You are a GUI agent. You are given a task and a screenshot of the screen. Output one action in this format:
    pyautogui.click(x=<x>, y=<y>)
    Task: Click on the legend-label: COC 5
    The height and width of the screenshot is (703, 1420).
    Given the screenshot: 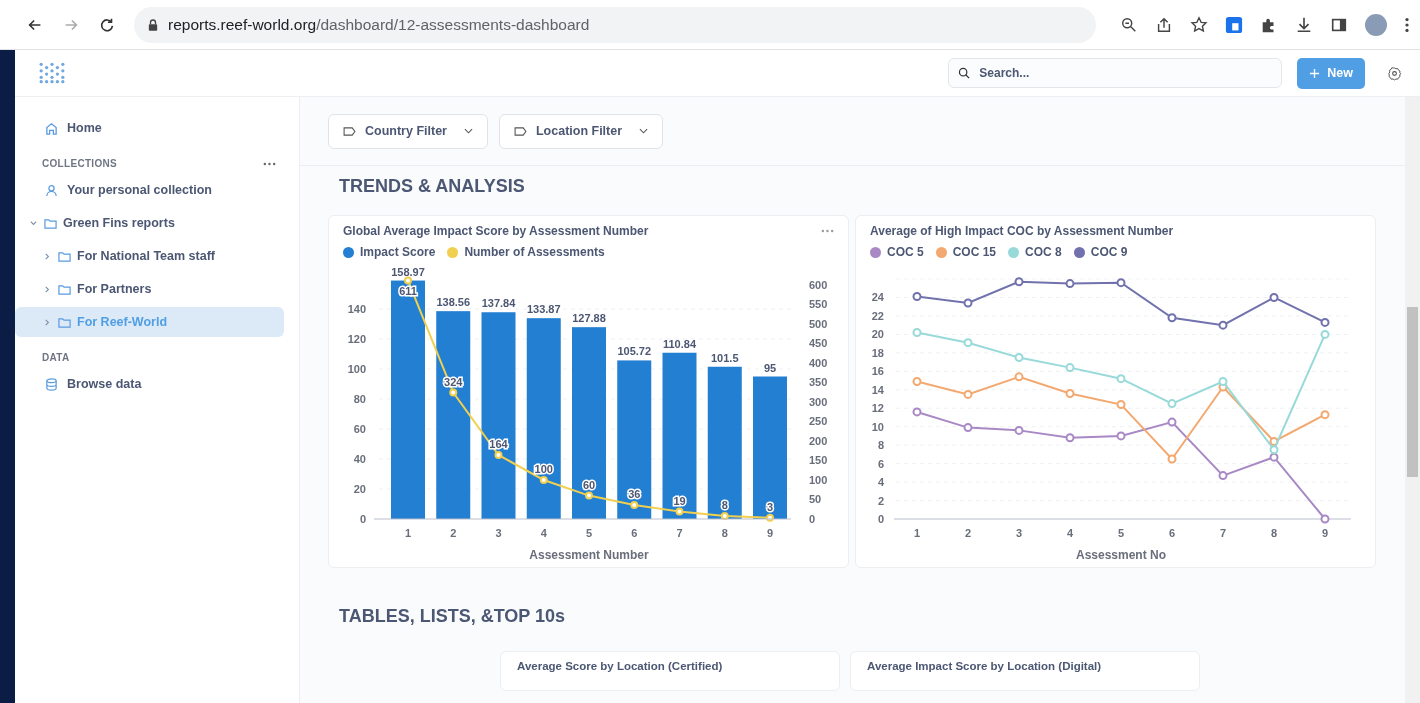 What is the action you would take?
    pyautogui.click(x=905, y=252)
    